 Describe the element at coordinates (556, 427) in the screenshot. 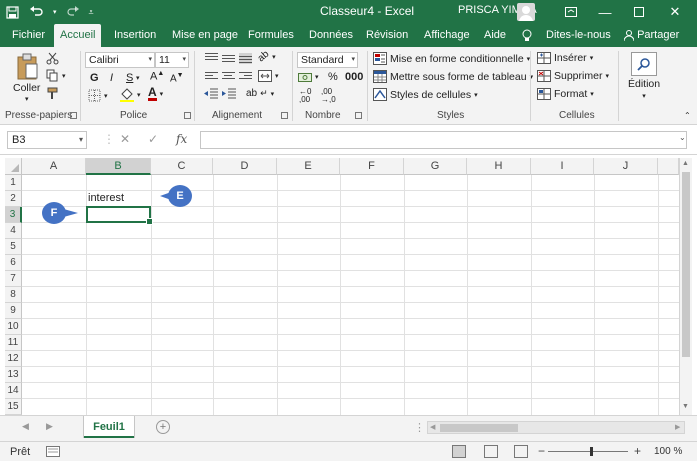

I see `horizontal-scrollbar: ◀ ▶` at that location.